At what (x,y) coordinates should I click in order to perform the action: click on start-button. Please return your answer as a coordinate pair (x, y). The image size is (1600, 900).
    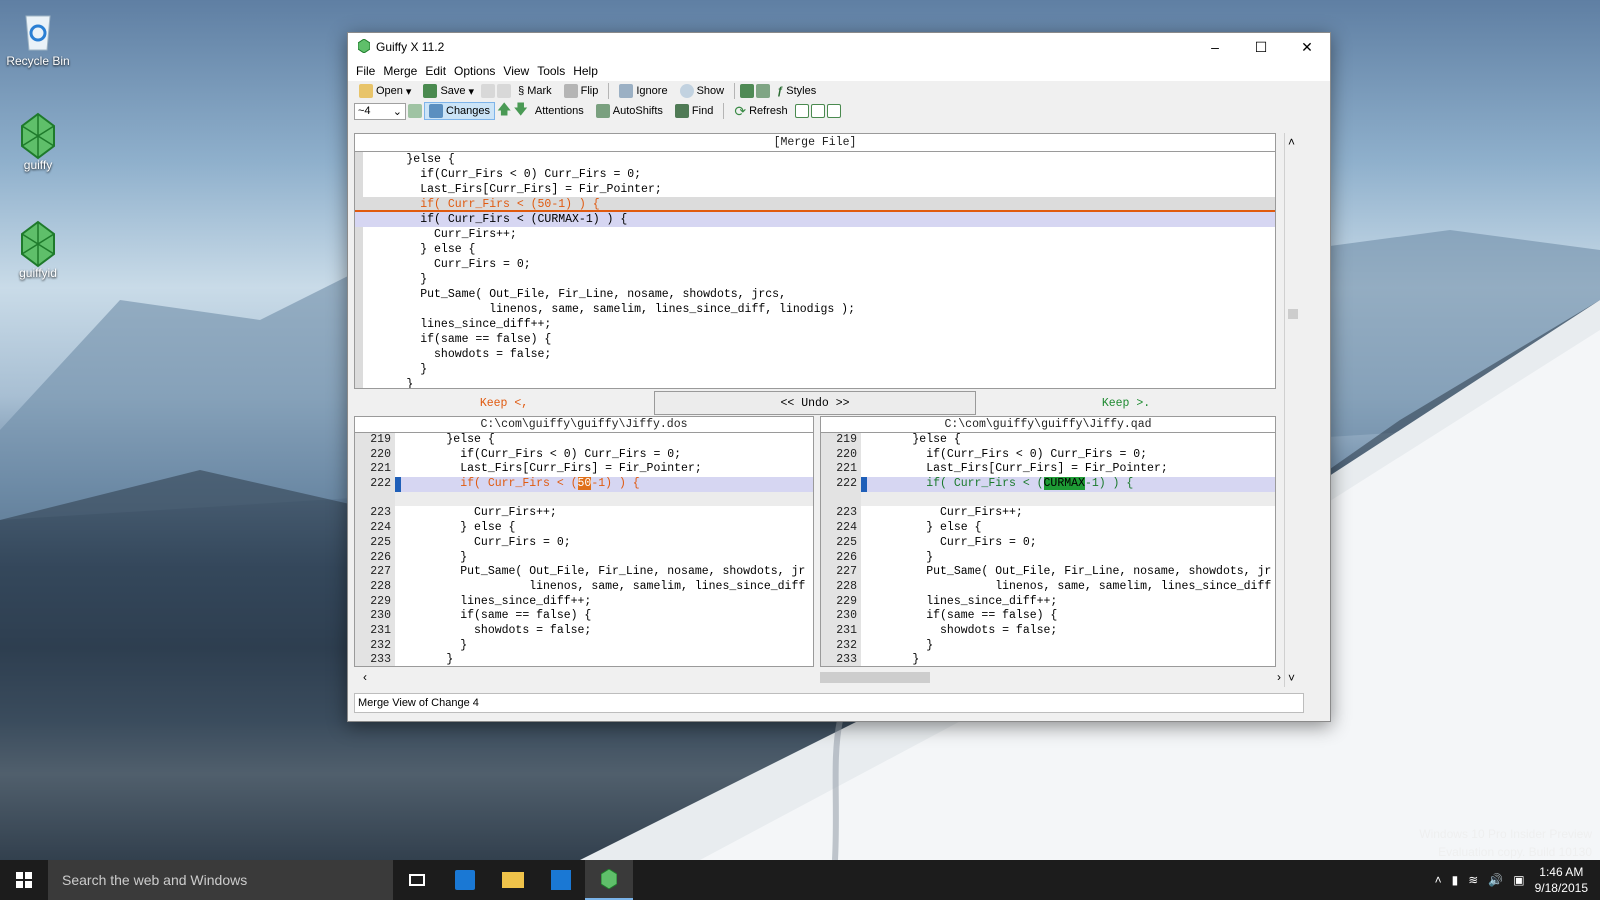
    Looking at the image, I should click on (24, 880).